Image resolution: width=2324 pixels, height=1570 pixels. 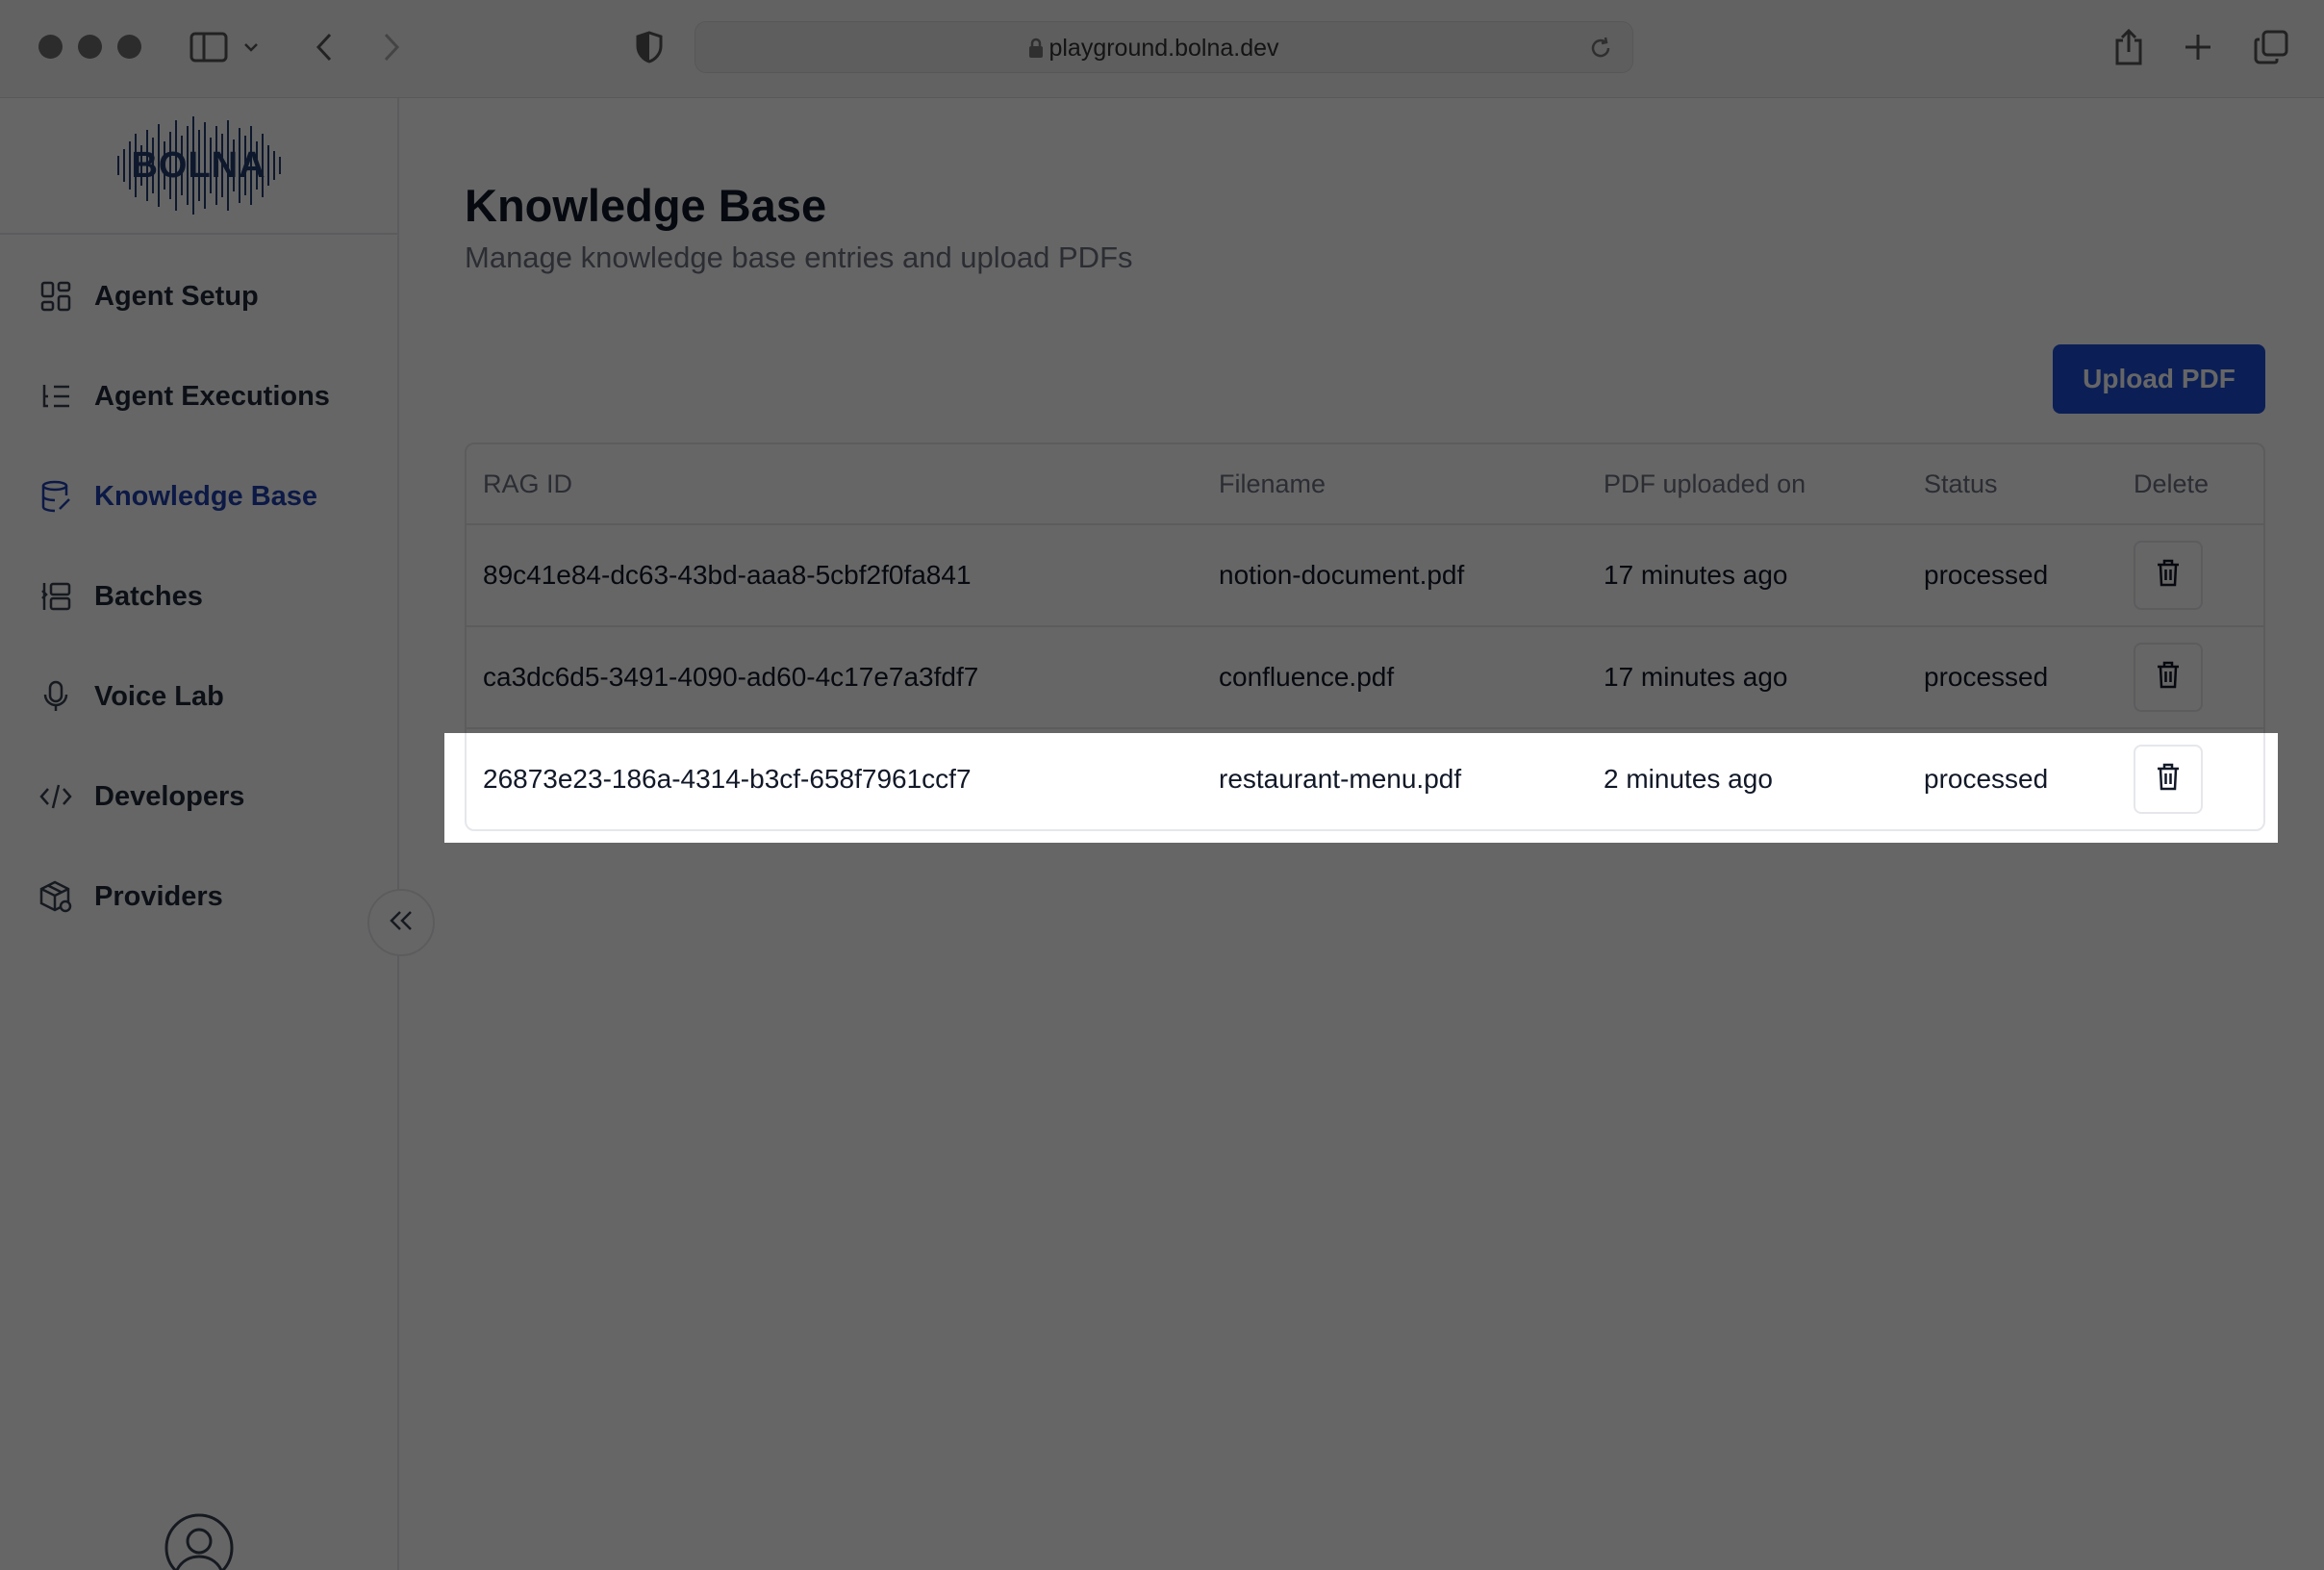 I want to click on sidebar-item-agent-executions: Agent Executions, so click(x=200, y=396).